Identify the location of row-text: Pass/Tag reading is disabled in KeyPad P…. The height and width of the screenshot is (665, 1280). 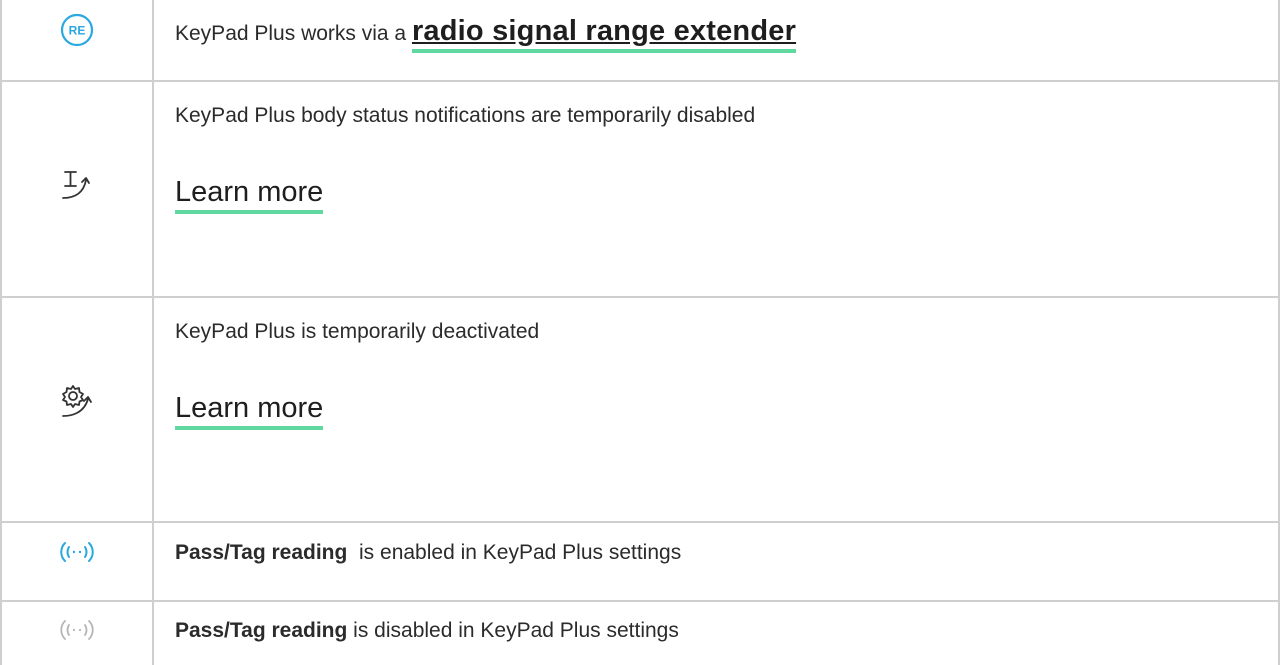
(427, 630).